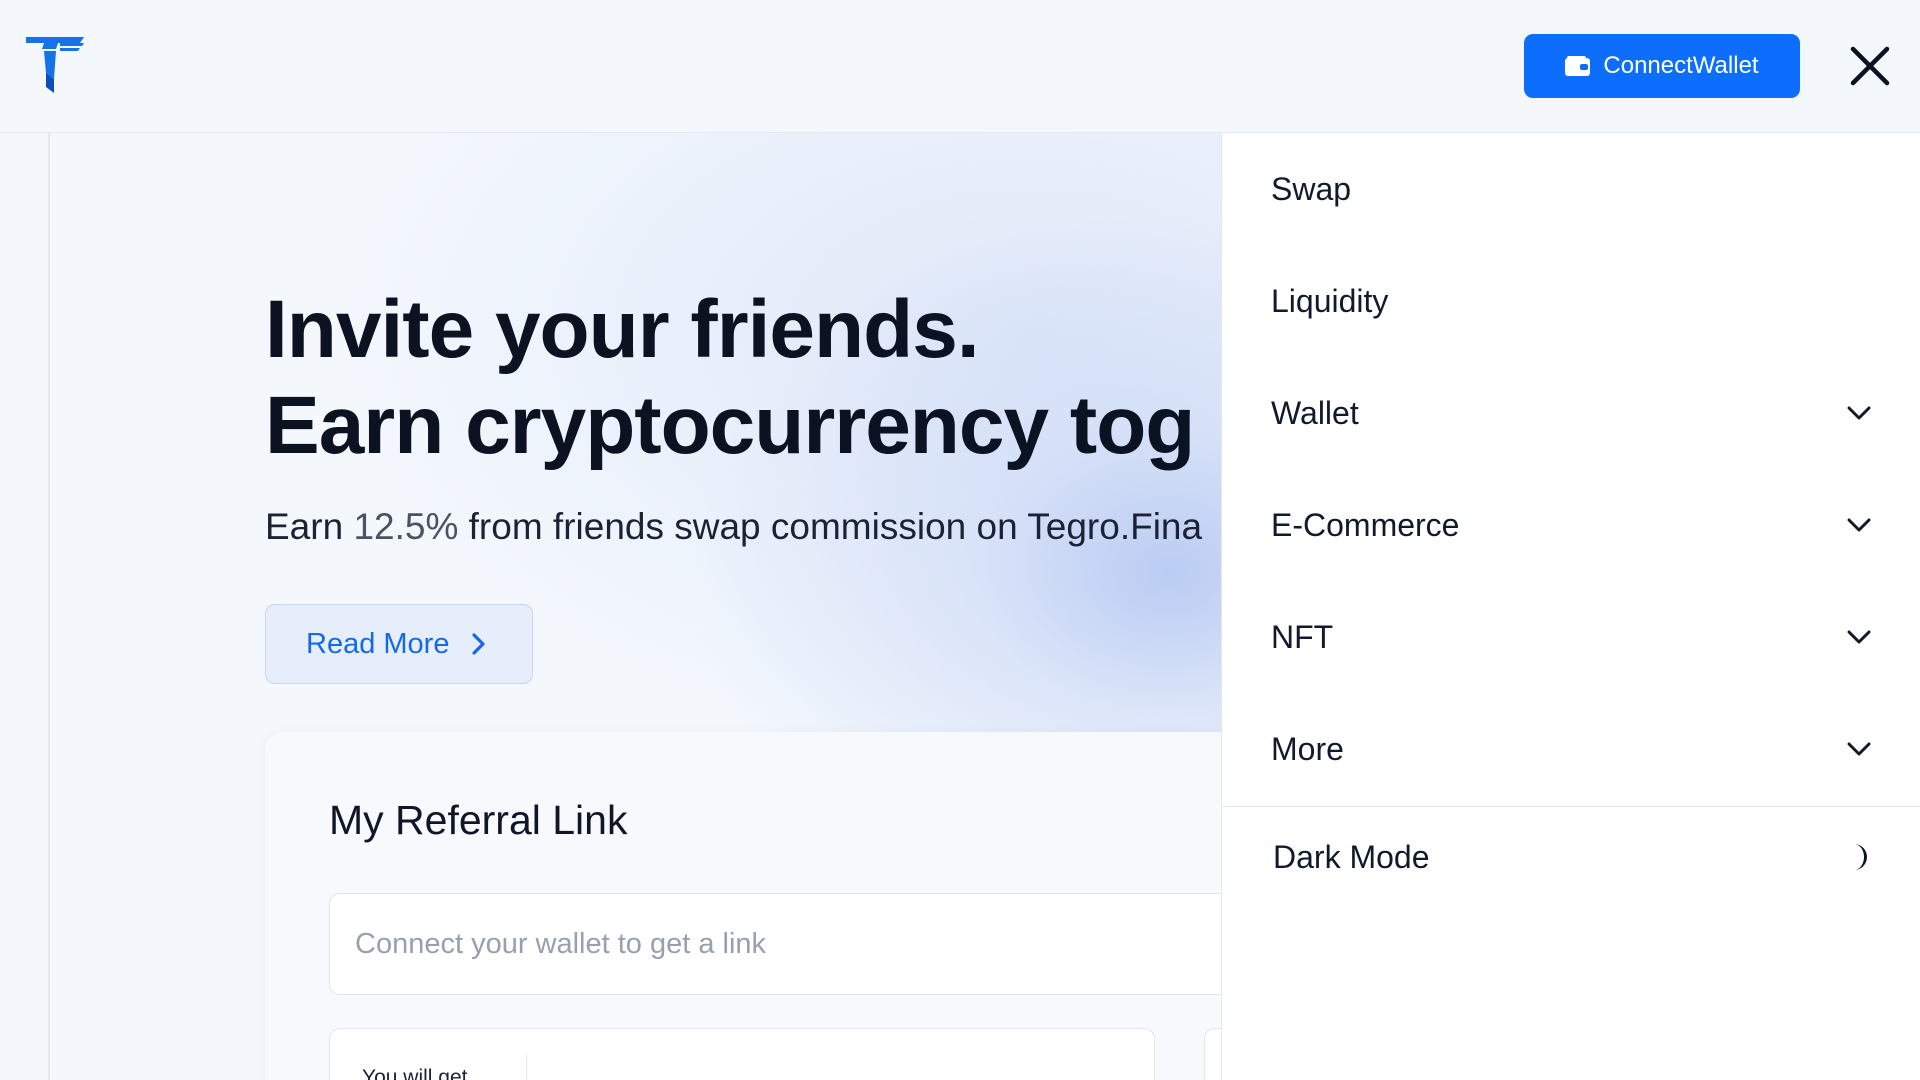  I want to click on dark-mode-toggle: Dark Mode, so click(1571, 857).